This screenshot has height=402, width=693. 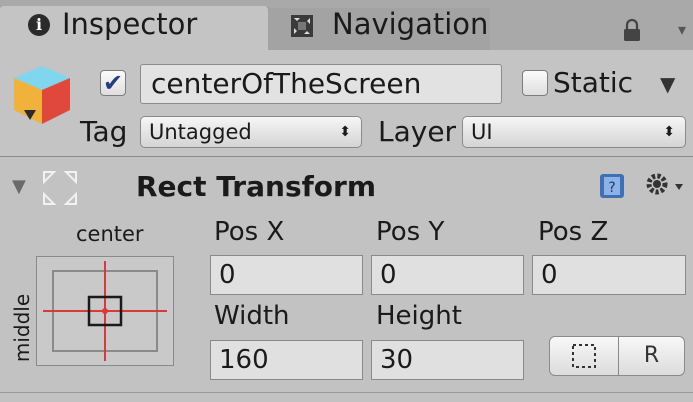 What do you see at coordinates (535, 83) in the screenshot?
I see `static-checkbox` at bounding box center [535, 83].